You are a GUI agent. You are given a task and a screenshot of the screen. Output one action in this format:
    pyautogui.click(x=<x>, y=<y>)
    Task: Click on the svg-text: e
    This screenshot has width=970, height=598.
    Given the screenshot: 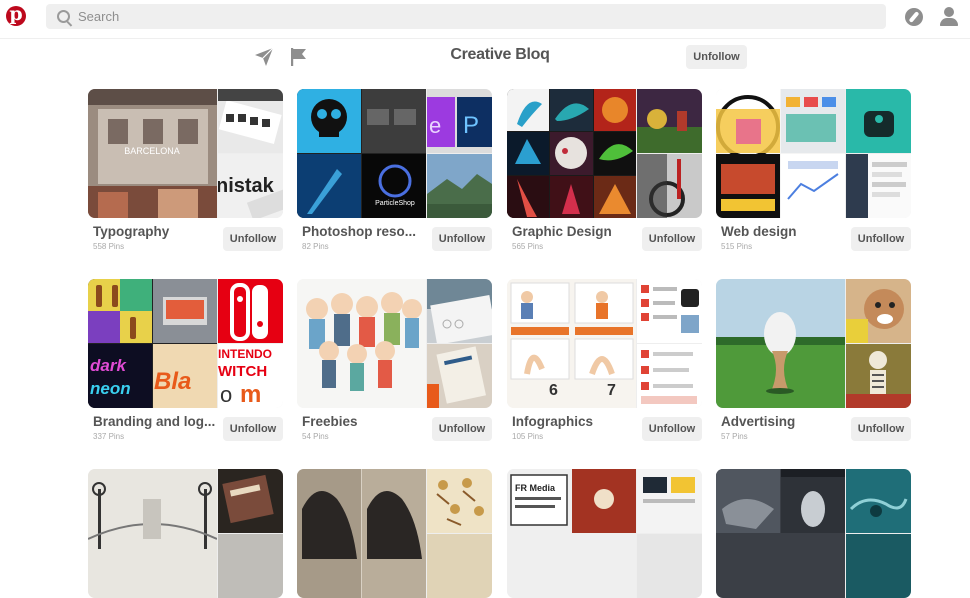 What is the action you would take?
    pyautogui.click(x=435, y=125)
    